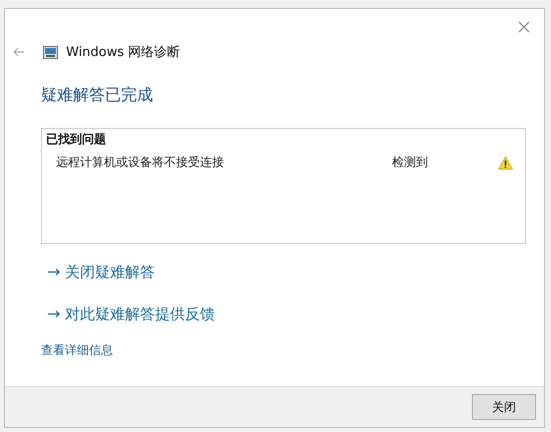 This screenshot has height=432, width=551. What do you see at coordinates (505, 163) in the screenshot?
I see `warning-icon` at bounding box center [505, 163].